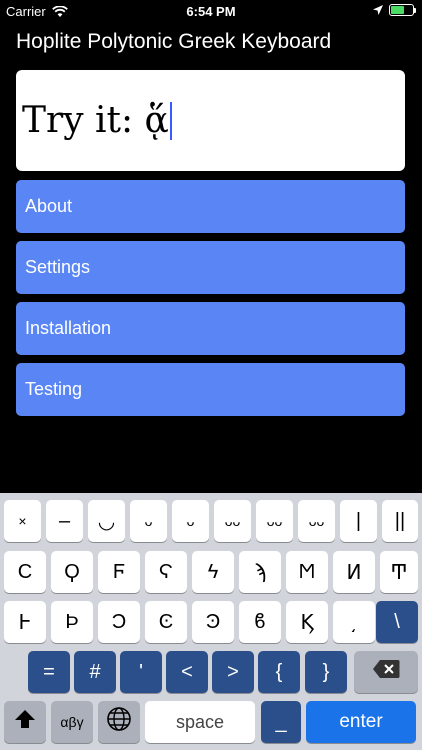 The width and height of the screenshot is (422, 750). What do you see at coordinates (95, 120) in the screenshot?
I see `try-it-text: Try it: ᾅ` at bounding box center [95, 120].